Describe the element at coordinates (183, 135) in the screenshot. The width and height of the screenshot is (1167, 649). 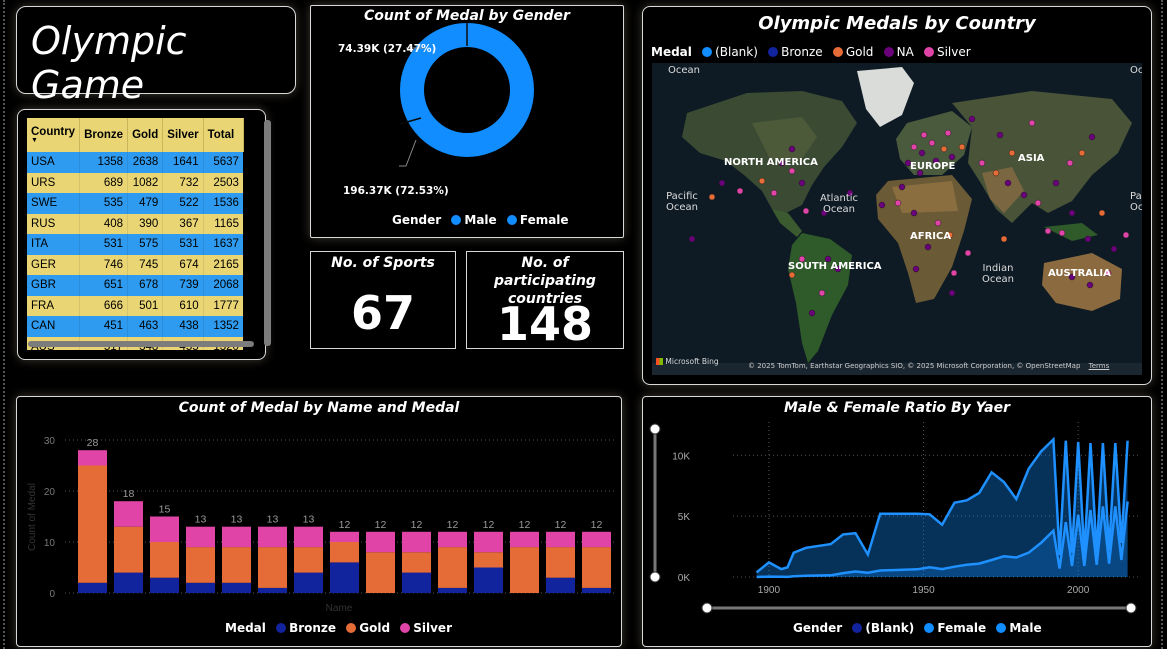
I see `table-header-silver: Silver` at that location.